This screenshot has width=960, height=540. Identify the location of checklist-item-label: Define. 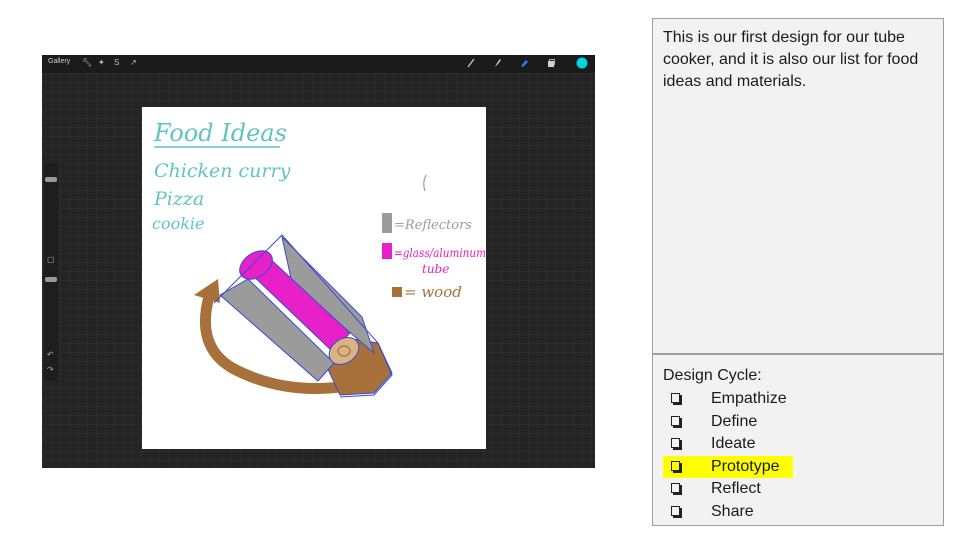
(734, 421).